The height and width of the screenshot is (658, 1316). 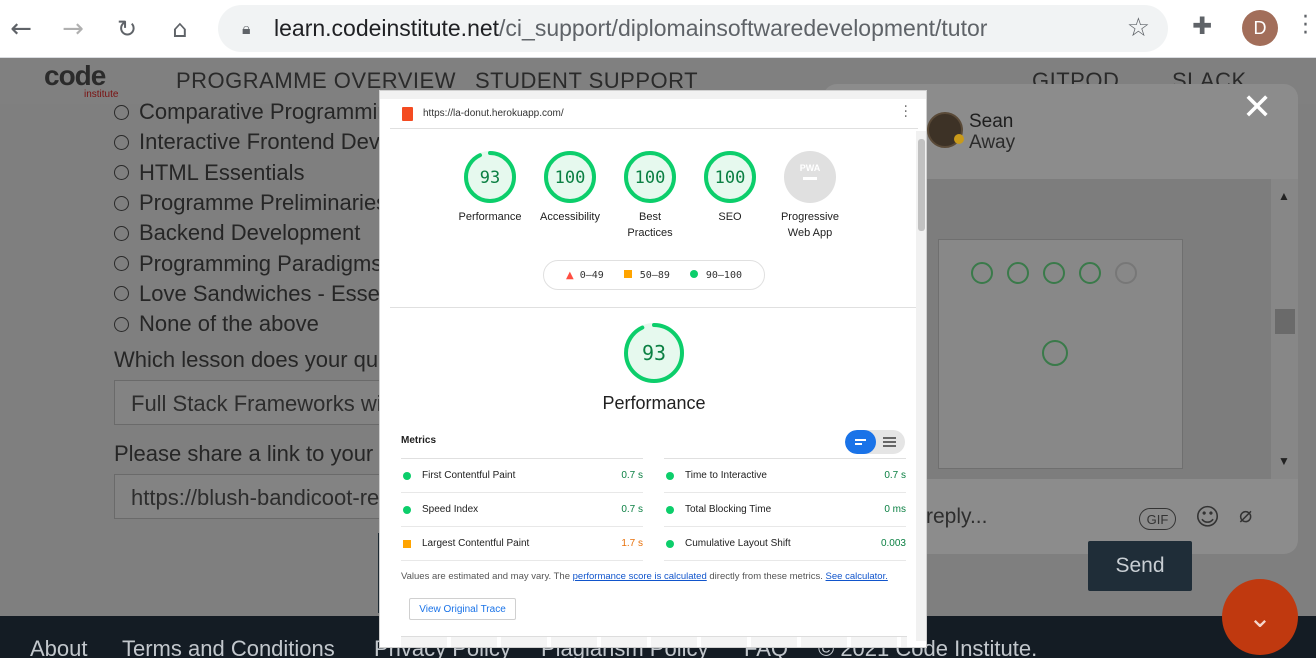 What do you see at coordinates (263, 203) in the screenshot?
I see `radio-label: Programme Preliminaries` at bounding box center [263, 203].